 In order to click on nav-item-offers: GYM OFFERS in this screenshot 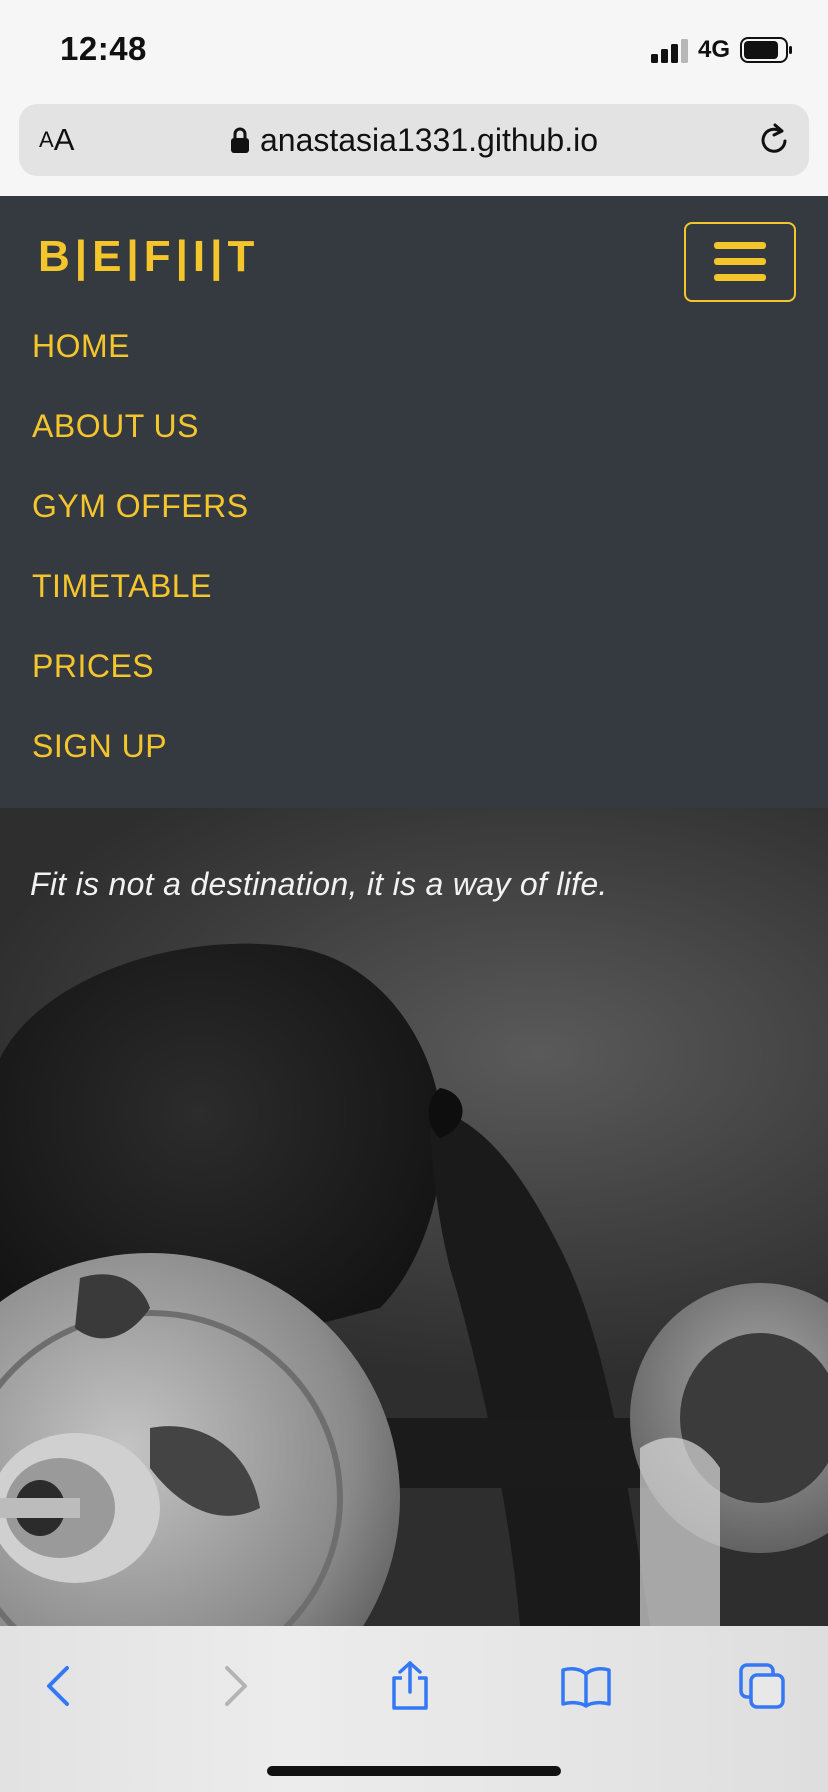, I will do `click(140, 506)`.